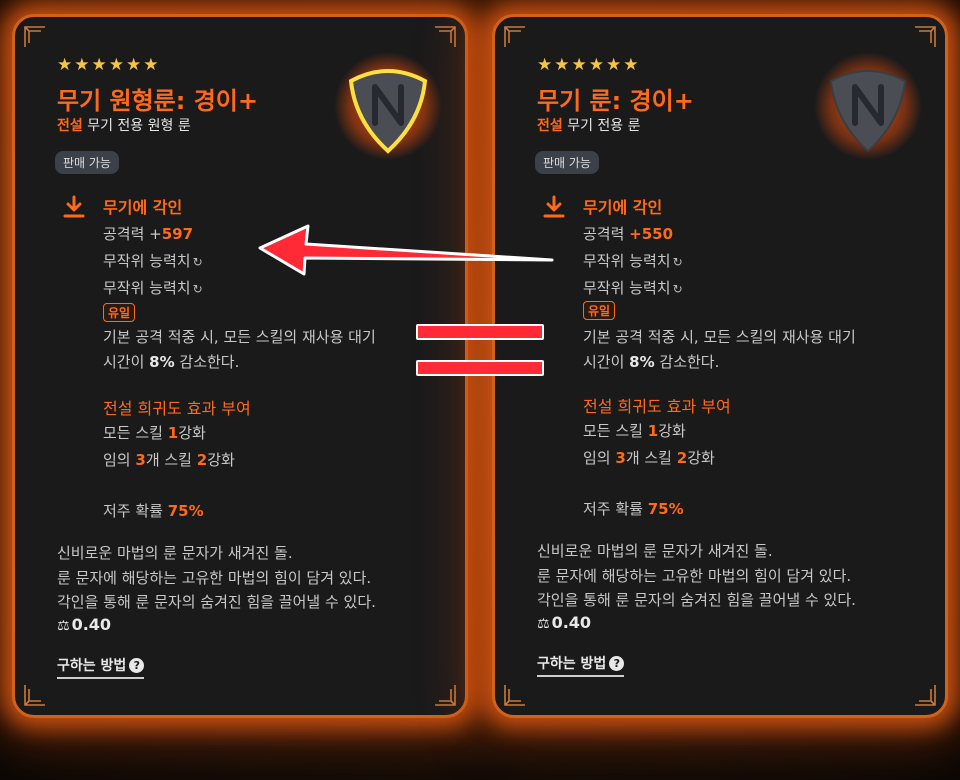  What do you see at coordinates (653, 431) in the screenshot?
I see `skill-number: 1` at bounding box center [653, 431].